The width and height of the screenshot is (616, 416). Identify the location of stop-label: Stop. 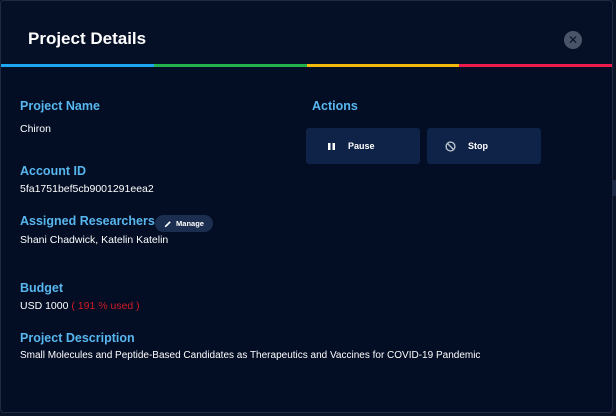
(478, 146).